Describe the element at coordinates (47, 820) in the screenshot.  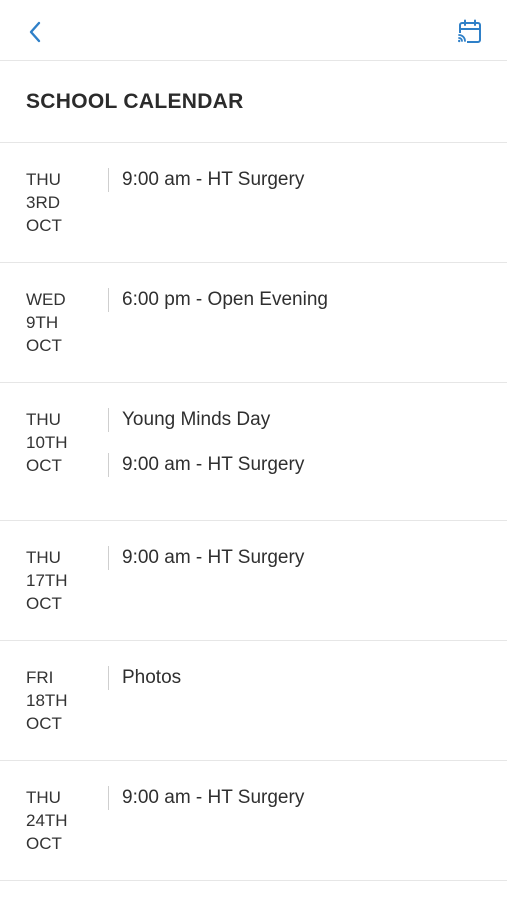
I see `event-date-day: 24TH` at that location.